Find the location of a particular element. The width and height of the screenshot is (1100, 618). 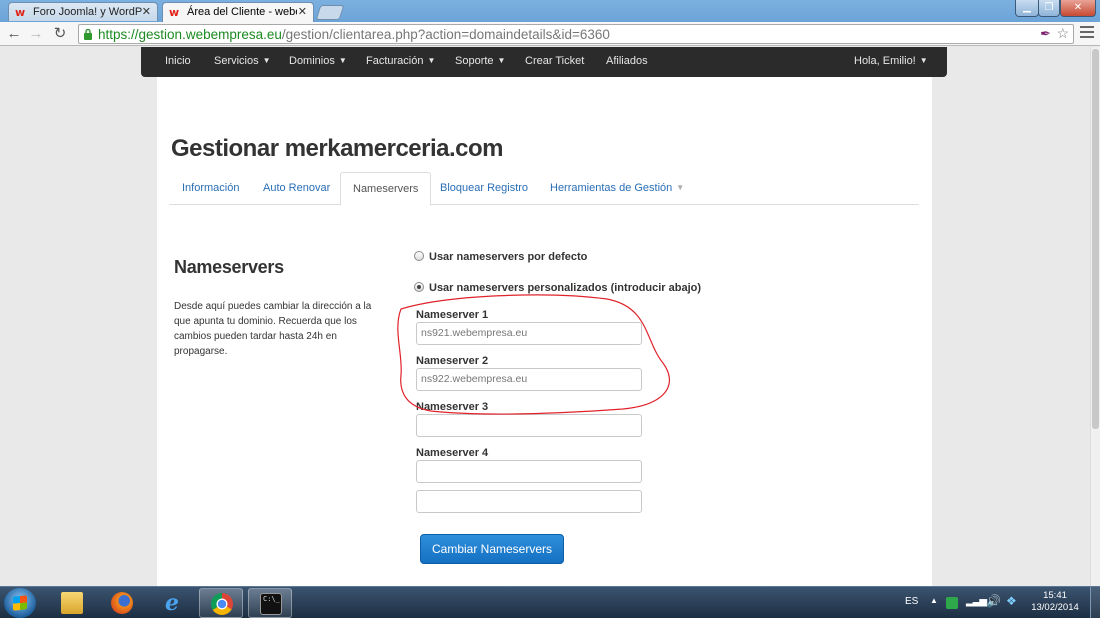

taskbar-clock: 15:41 13/02/2014 is located at coordinates (1055, 602).